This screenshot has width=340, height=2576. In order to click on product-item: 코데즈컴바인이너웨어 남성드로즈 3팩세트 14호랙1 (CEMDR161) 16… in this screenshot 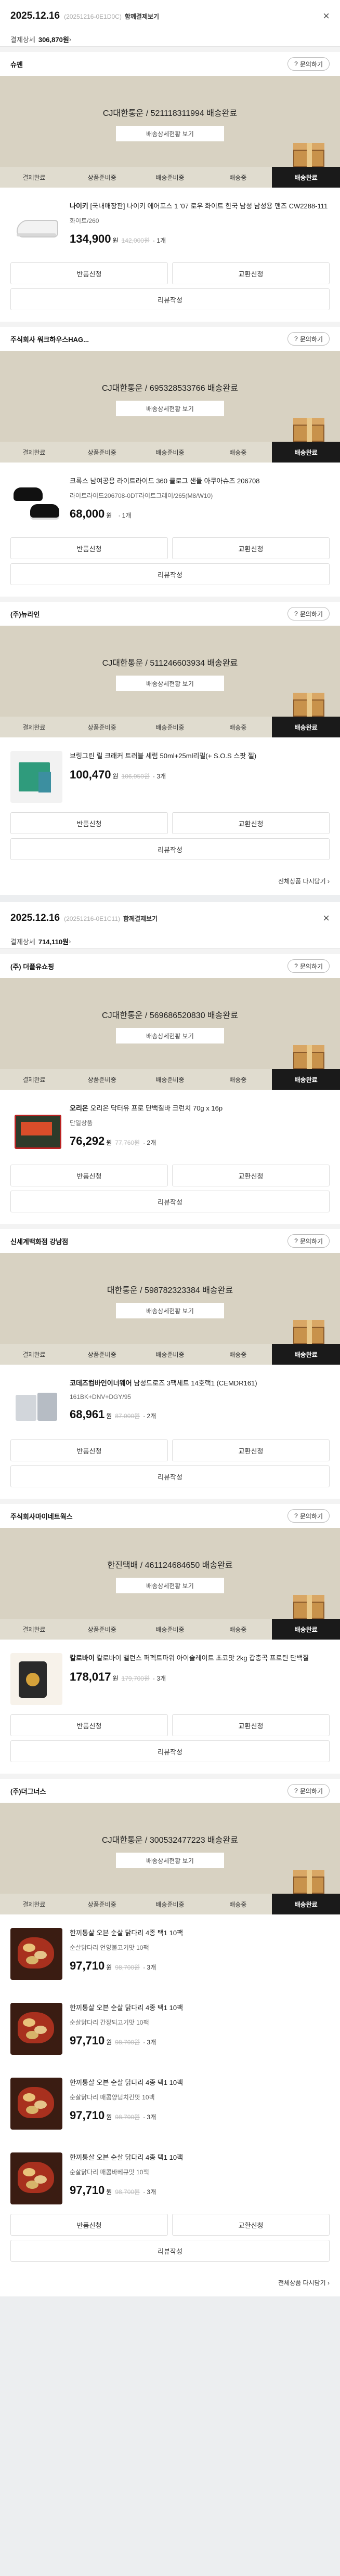, I will do `click(170, 1402)`.